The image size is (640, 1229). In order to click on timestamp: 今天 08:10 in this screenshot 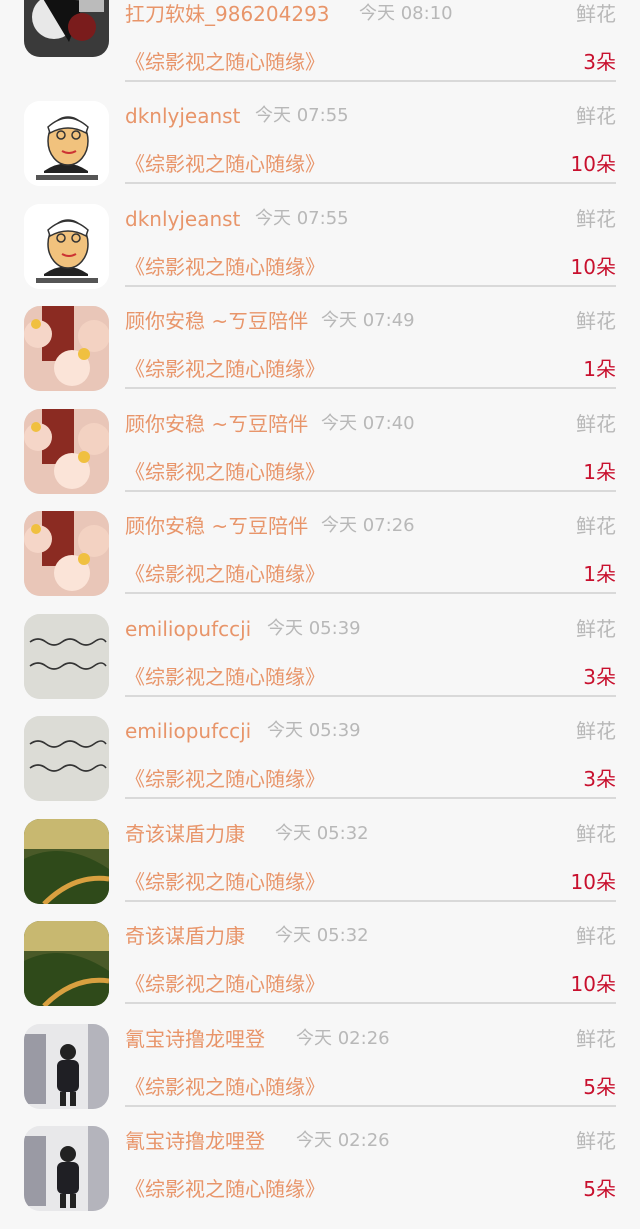, I will do `click(406, 13)`.